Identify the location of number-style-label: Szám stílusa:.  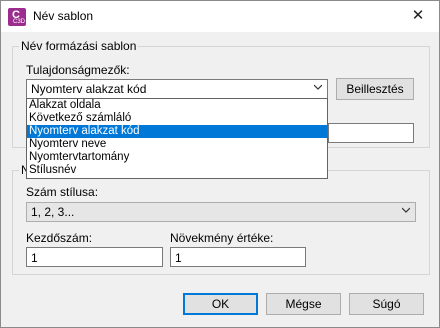
(62, 192).